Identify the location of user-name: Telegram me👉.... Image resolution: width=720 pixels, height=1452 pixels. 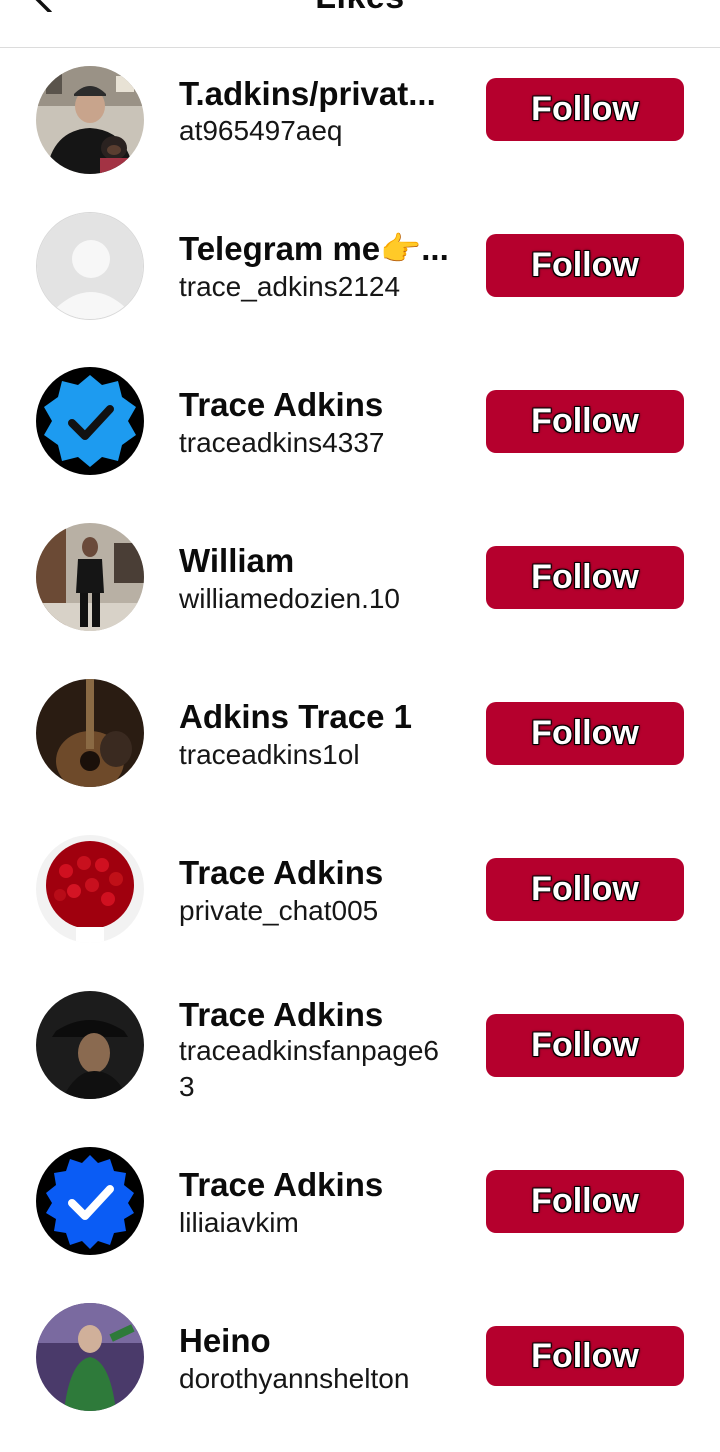
(314, 248).